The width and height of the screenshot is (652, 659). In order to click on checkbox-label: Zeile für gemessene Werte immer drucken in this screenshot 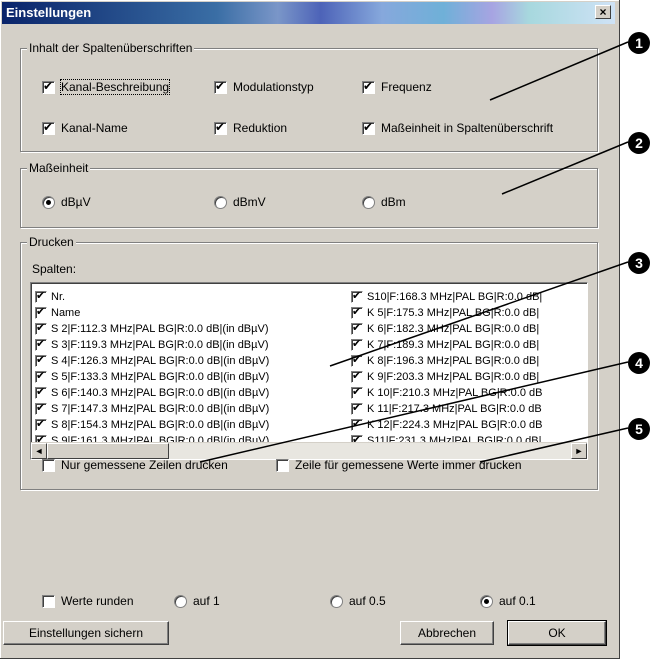, I will do `click(408, 465)`.